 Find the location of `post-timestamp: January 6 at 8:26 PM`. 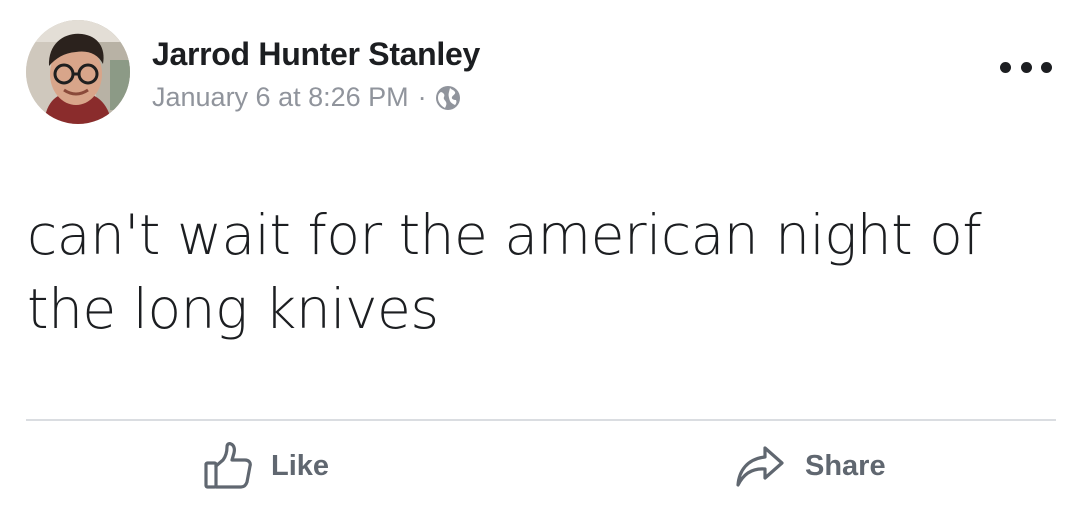

post-timestamp: January 6 at 8:26 PM is located at coordinates (280, 97).